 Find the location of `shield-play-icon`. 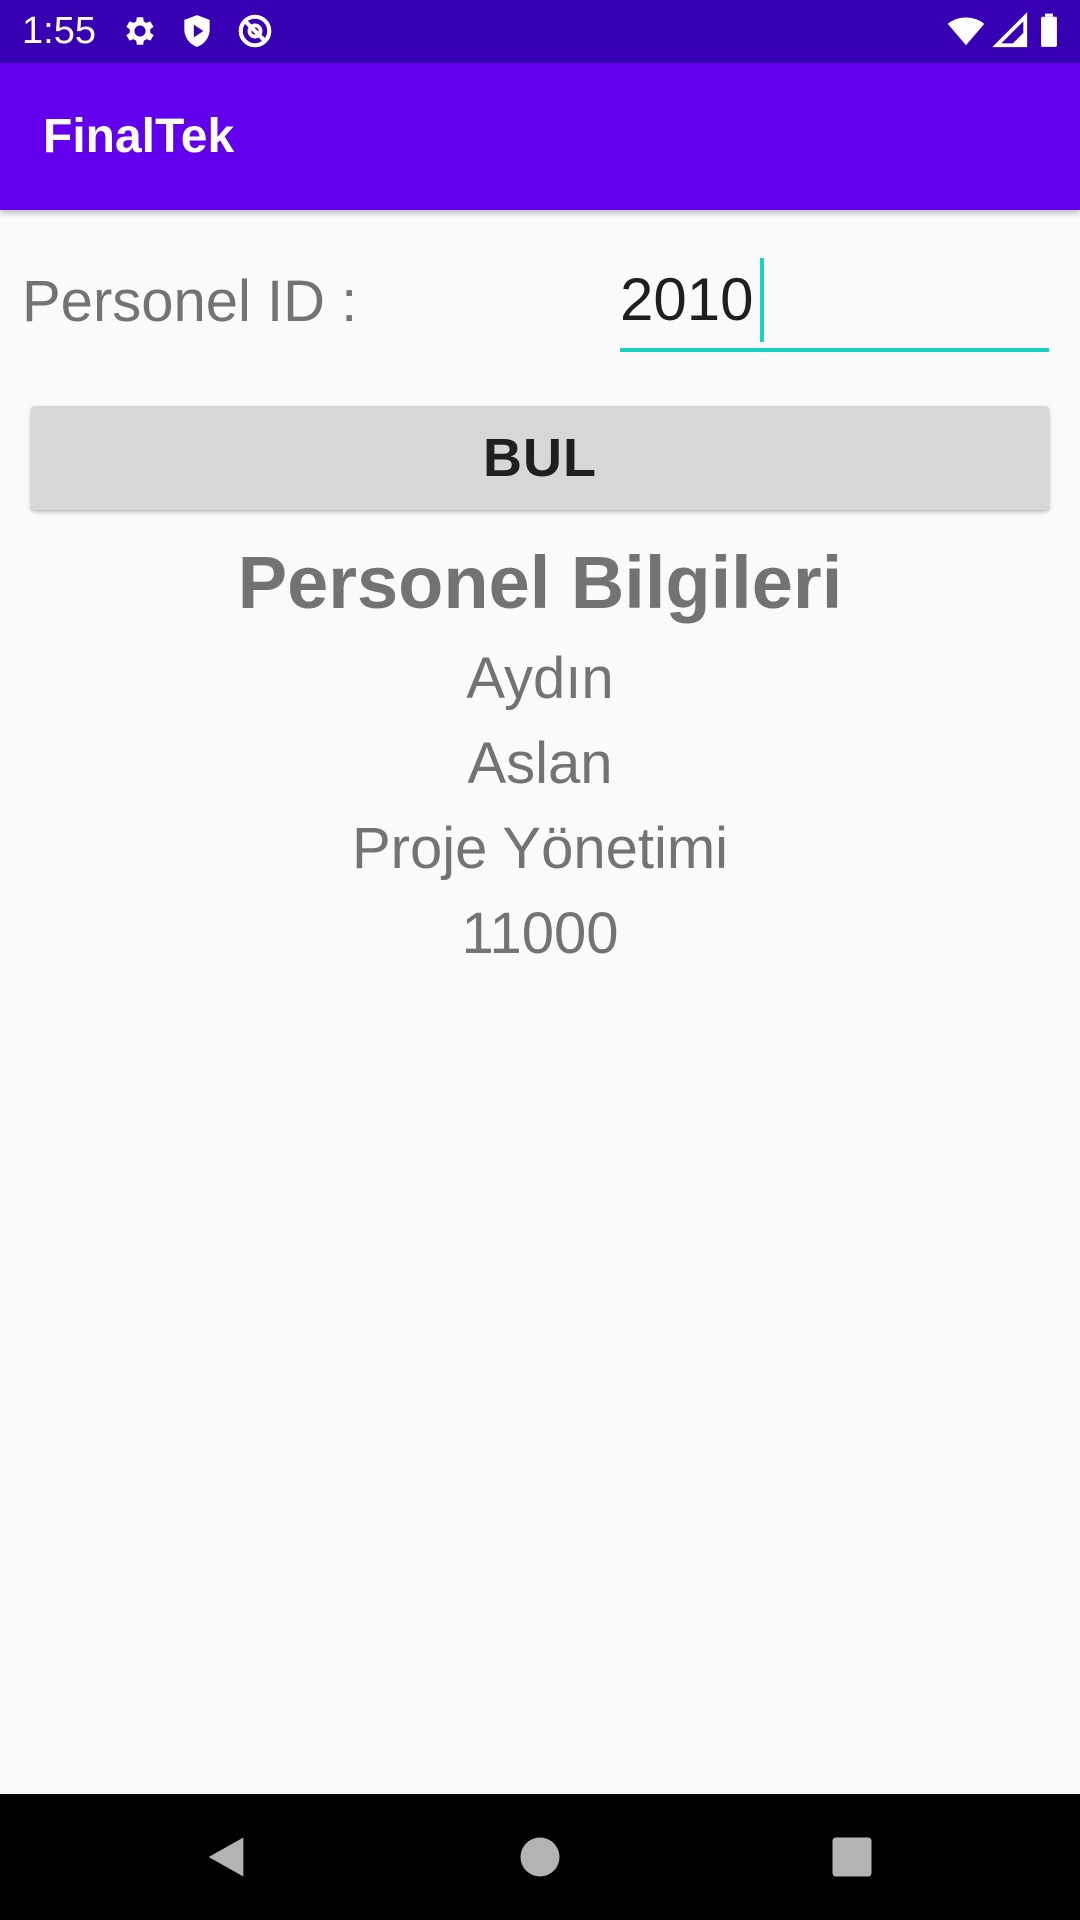

shield-play-icon is located at coordinates (197, 31).